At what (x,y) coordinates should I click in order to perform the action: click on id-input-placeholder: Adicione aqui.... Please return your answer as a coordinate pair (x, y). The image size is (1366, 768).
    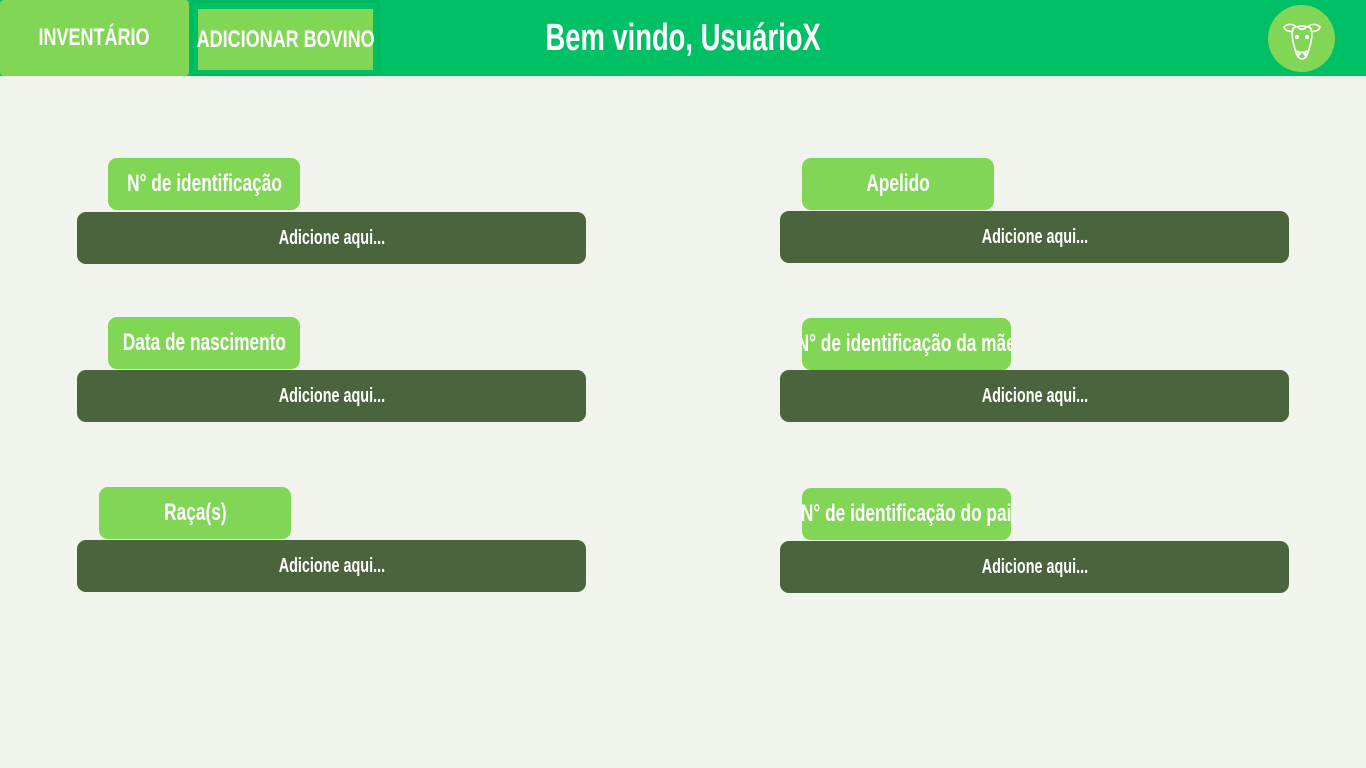
    Looking at the image, I should click on (331, 237).